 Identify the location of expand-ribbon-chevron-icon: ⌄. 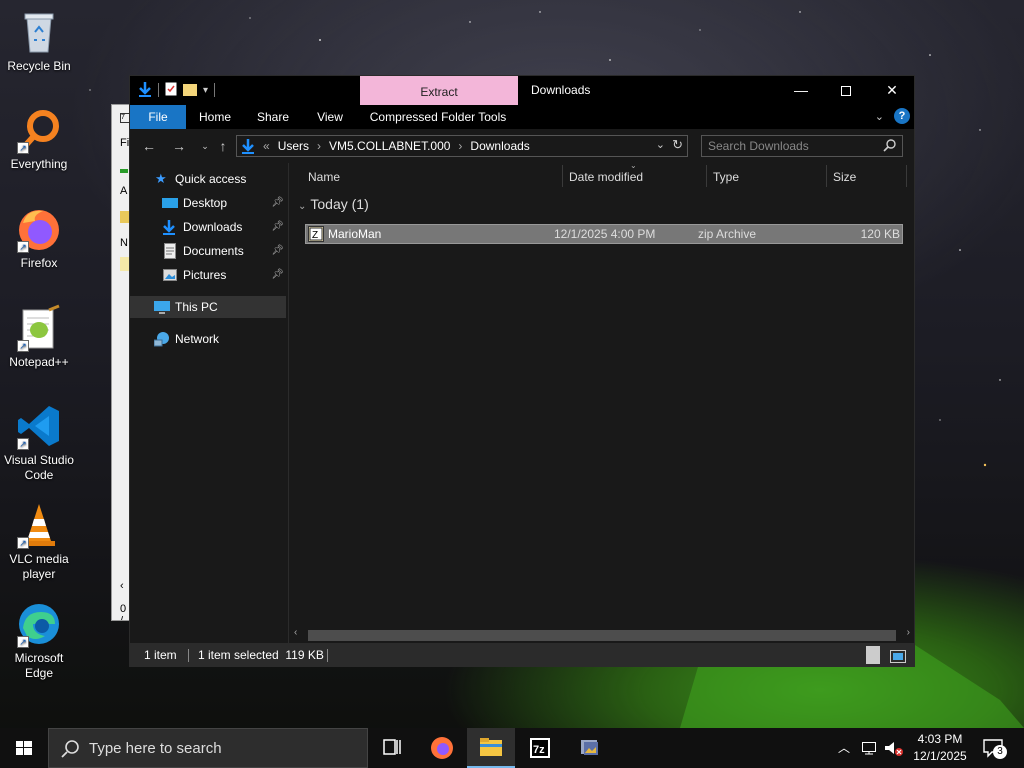
(879, 116).